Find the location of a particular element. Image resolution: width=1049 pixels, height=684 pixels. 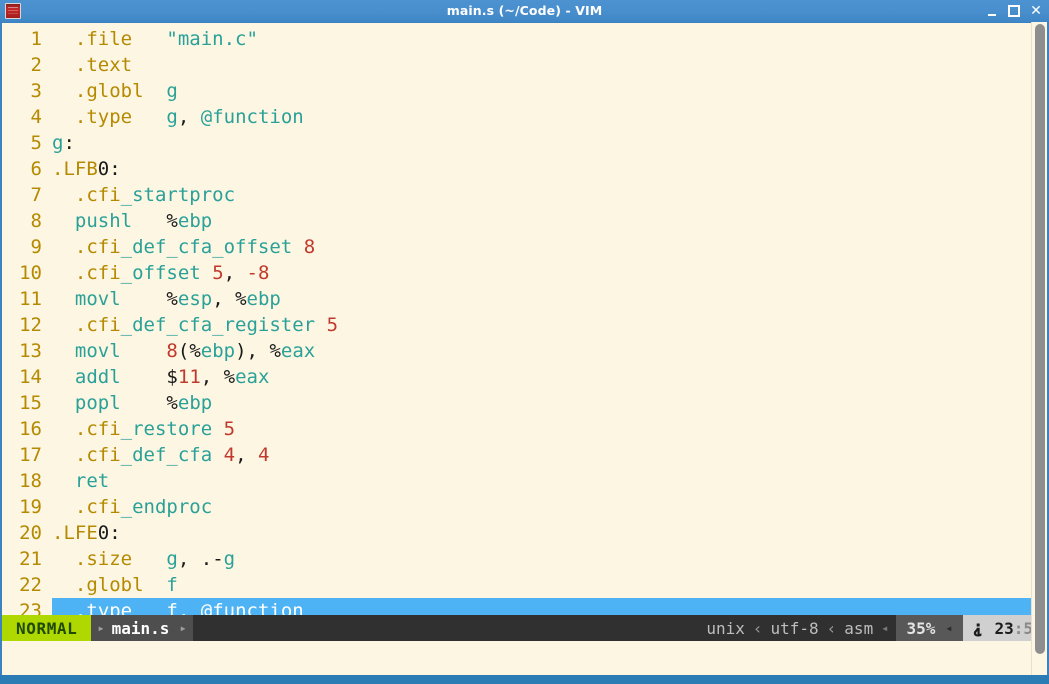

code-token: 0 is located at coordinates (103, 533).